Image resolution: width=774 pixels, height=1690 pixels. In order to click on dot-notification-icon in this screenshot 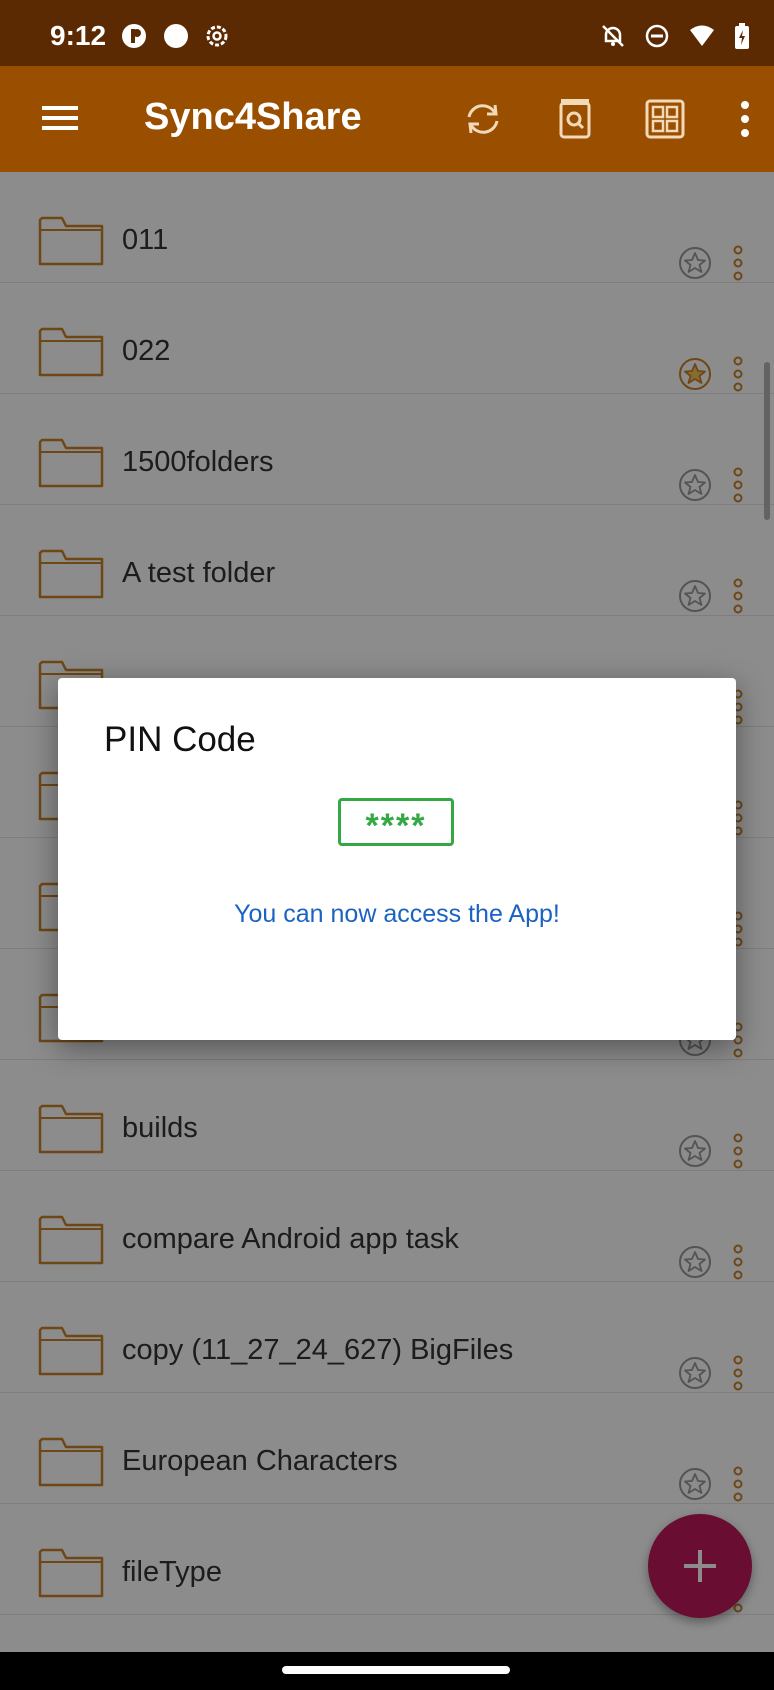, I will do `click(176, 38)`.